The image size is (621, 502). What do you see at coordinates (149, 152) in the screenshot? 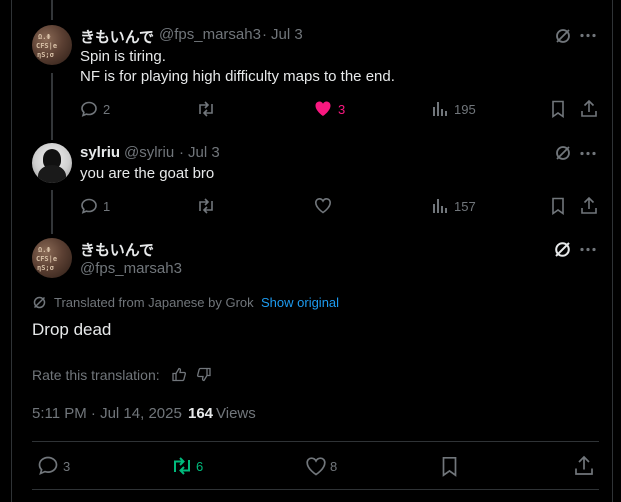
I see `handle: @sylriu` at bounding box center [149, 152].